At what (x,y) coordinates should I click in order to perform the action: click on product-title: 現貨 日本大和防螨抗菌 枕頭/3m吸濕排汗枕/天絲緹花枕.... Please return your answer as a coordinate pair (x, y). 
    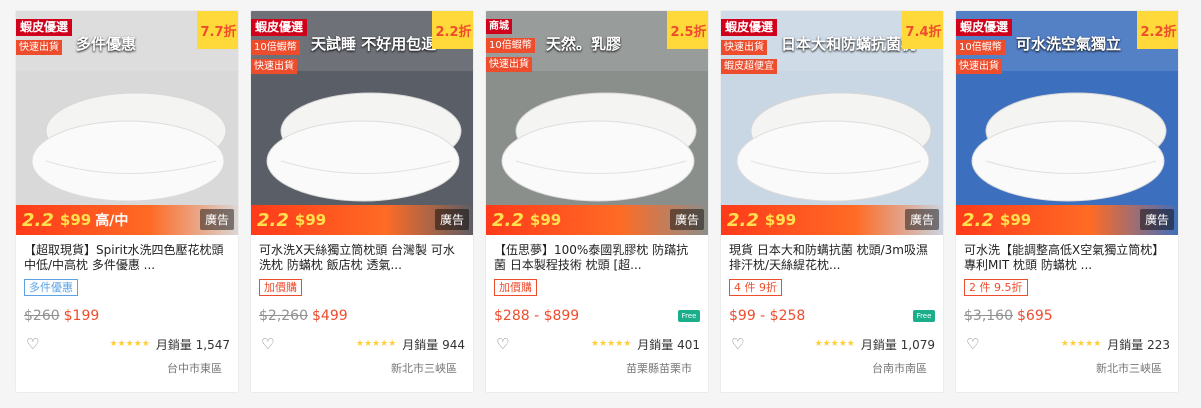
    Looking at the image, I should click on (832, 258).